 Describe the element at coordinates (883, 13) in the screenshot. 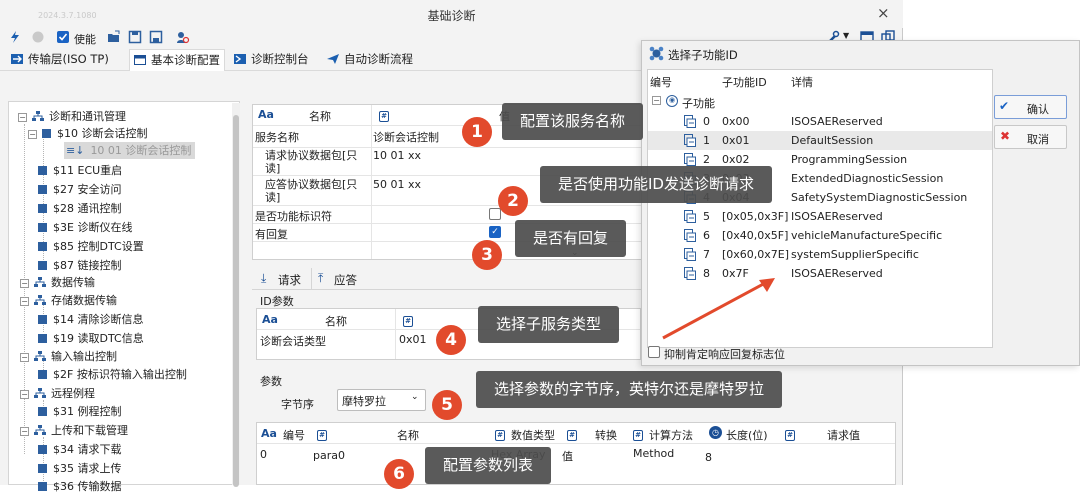

I see `close-button: ×` at that location.